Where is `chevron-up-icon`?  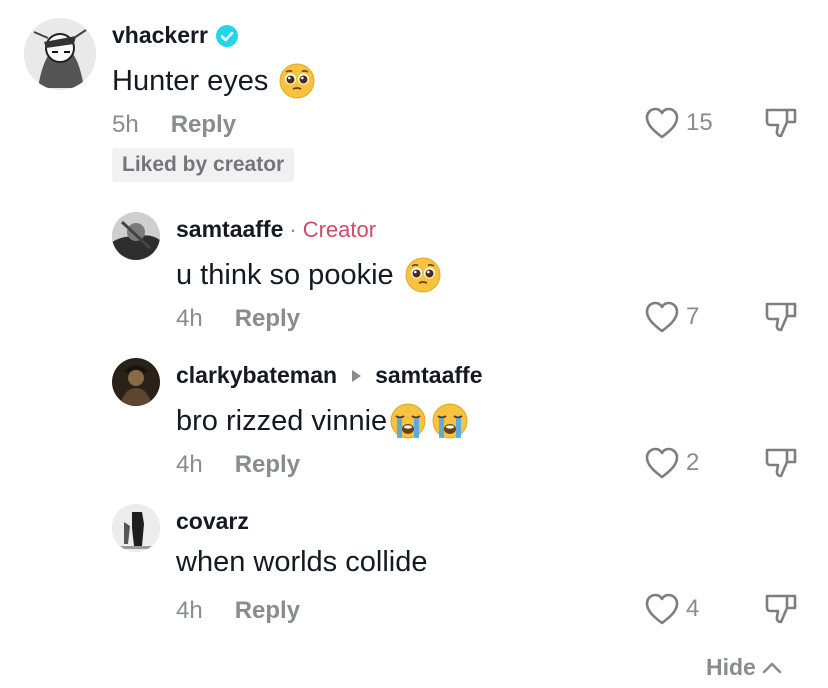 chevron-up-icon is located at coordinates (772, 667).